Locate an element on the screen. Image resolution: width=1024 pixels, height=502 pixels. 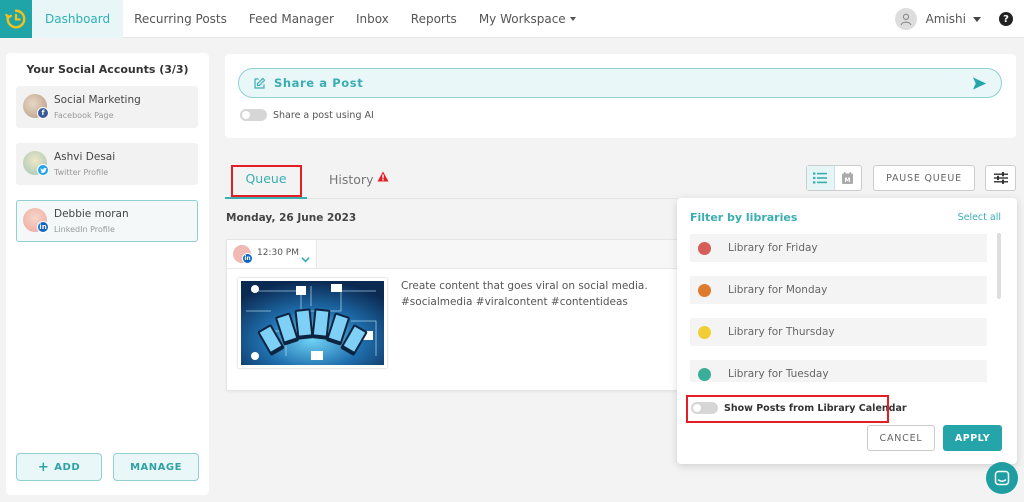
account-item-debbie-moran: in Debbie moran LinkedIn Profile is located at coordinates (107, 221).